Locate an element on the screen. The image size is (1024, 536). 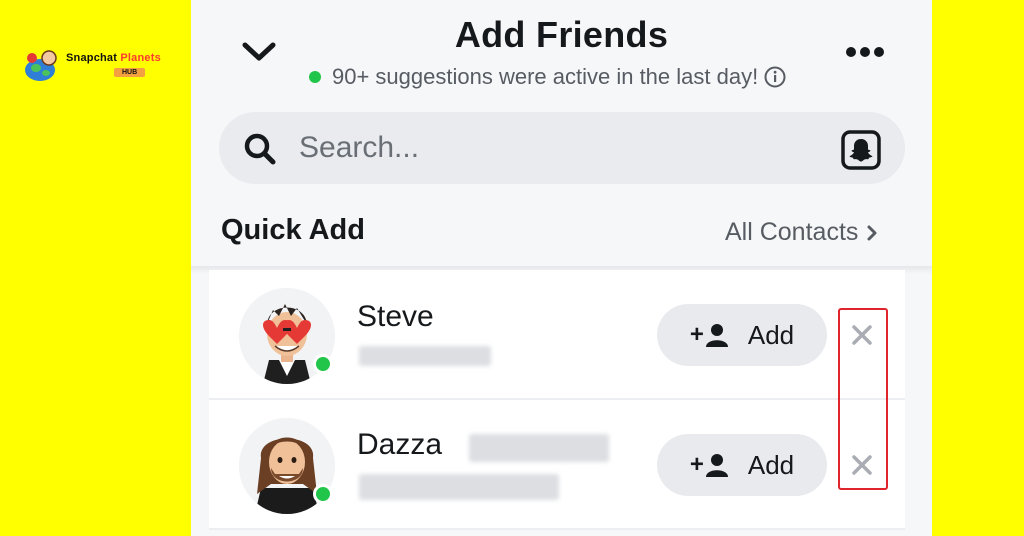
watermark-logo: Snapchat Planets HUB is located at coordinates (106, 64).